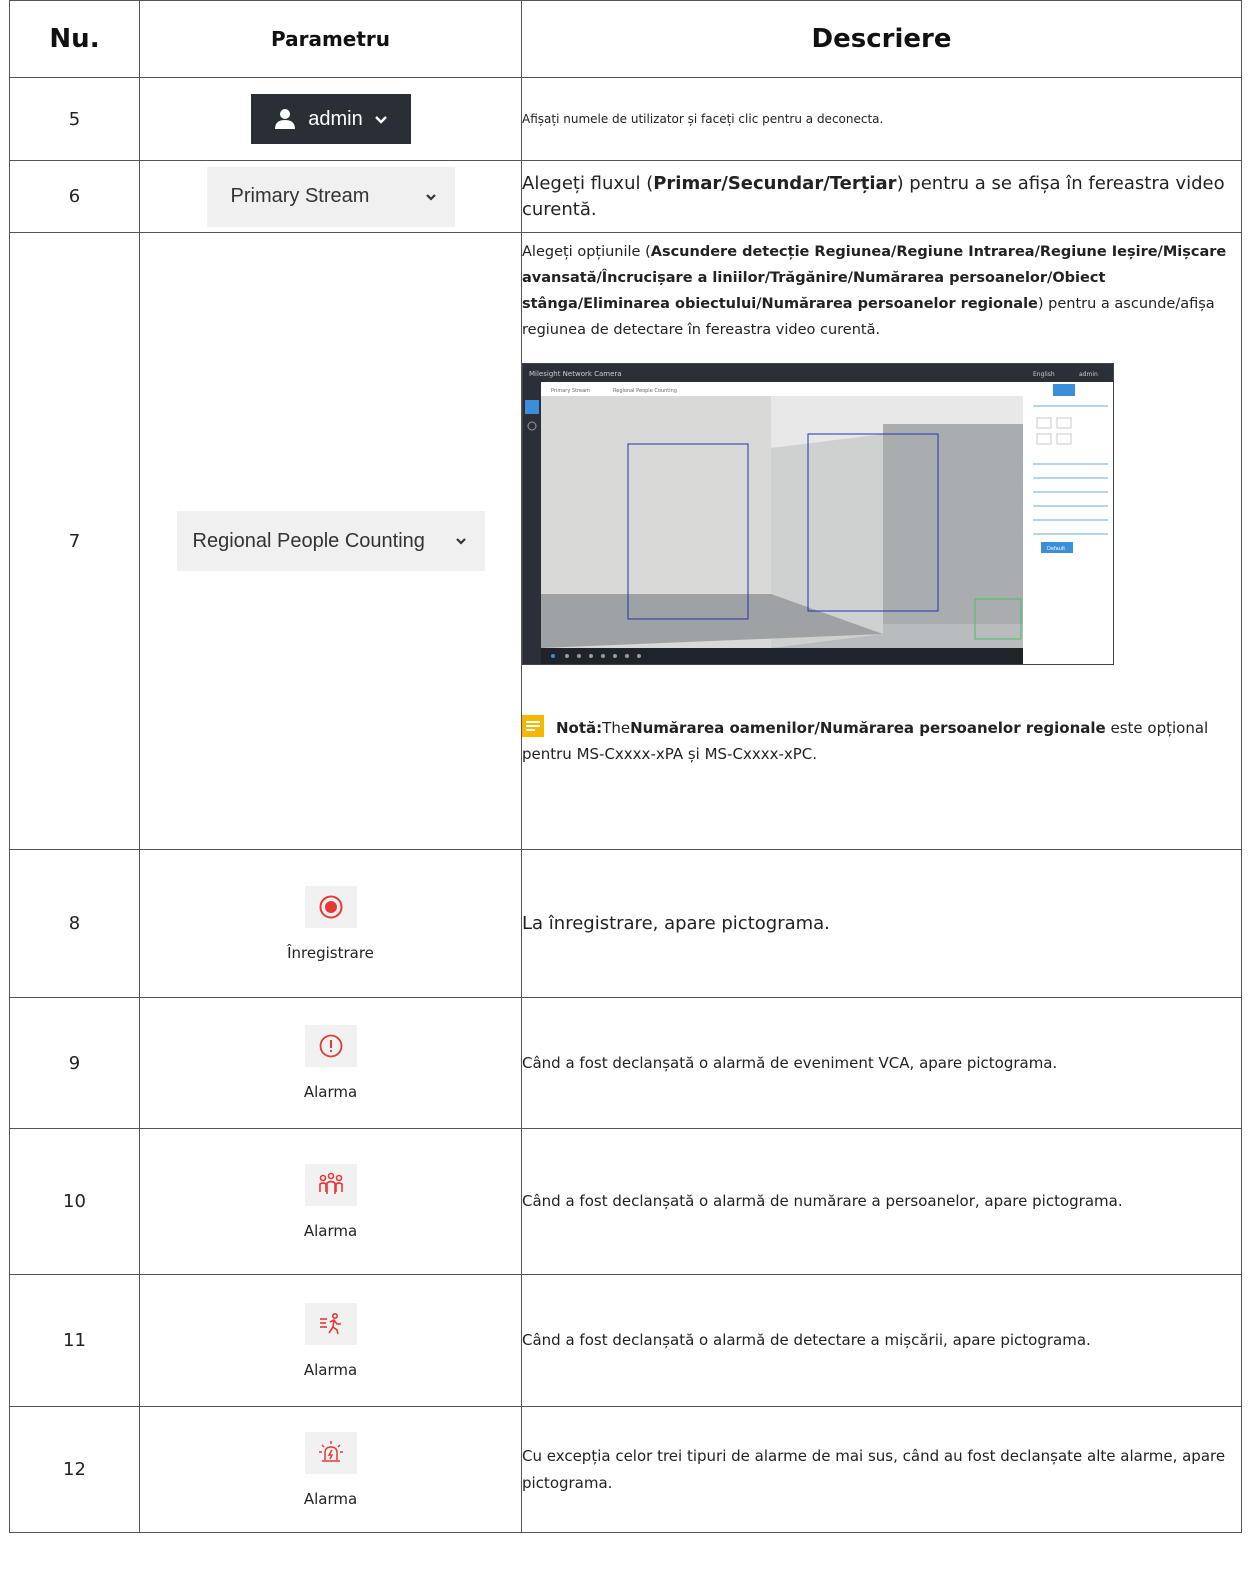 The image size is (1250, 1591). What do you see at coordinates (533, 726) in the screenshot?
I see `note-icon` at bounding box center [533, 726].